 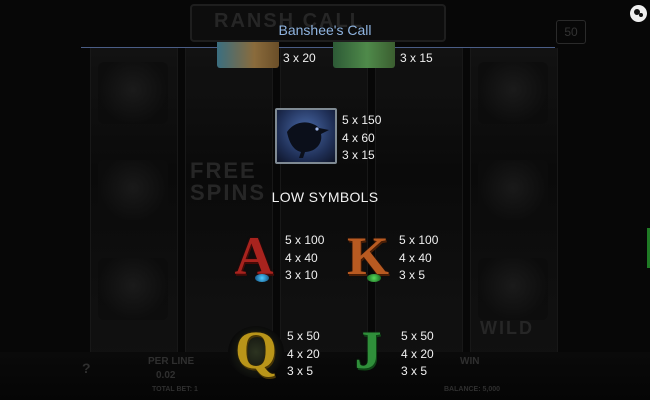 I want to click on paytable-header: Banshee's Call, so click(x=325, y=24).